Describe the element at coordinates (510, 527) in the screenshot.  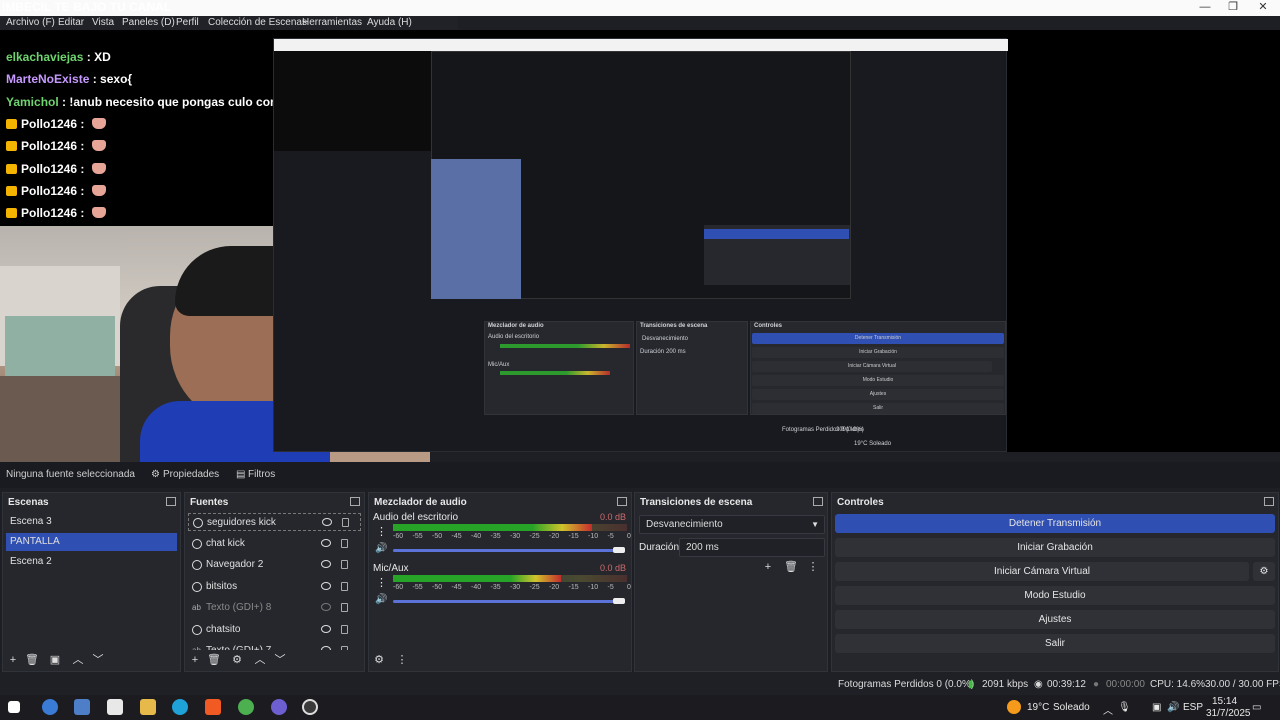
I see `volume-meter` at that location.